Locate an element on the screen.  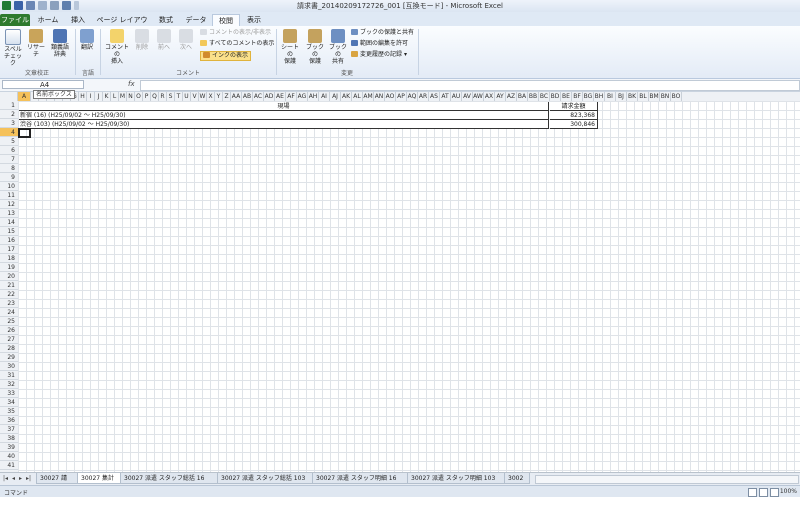
row-header: 28 is located at coordinates (9, 348).